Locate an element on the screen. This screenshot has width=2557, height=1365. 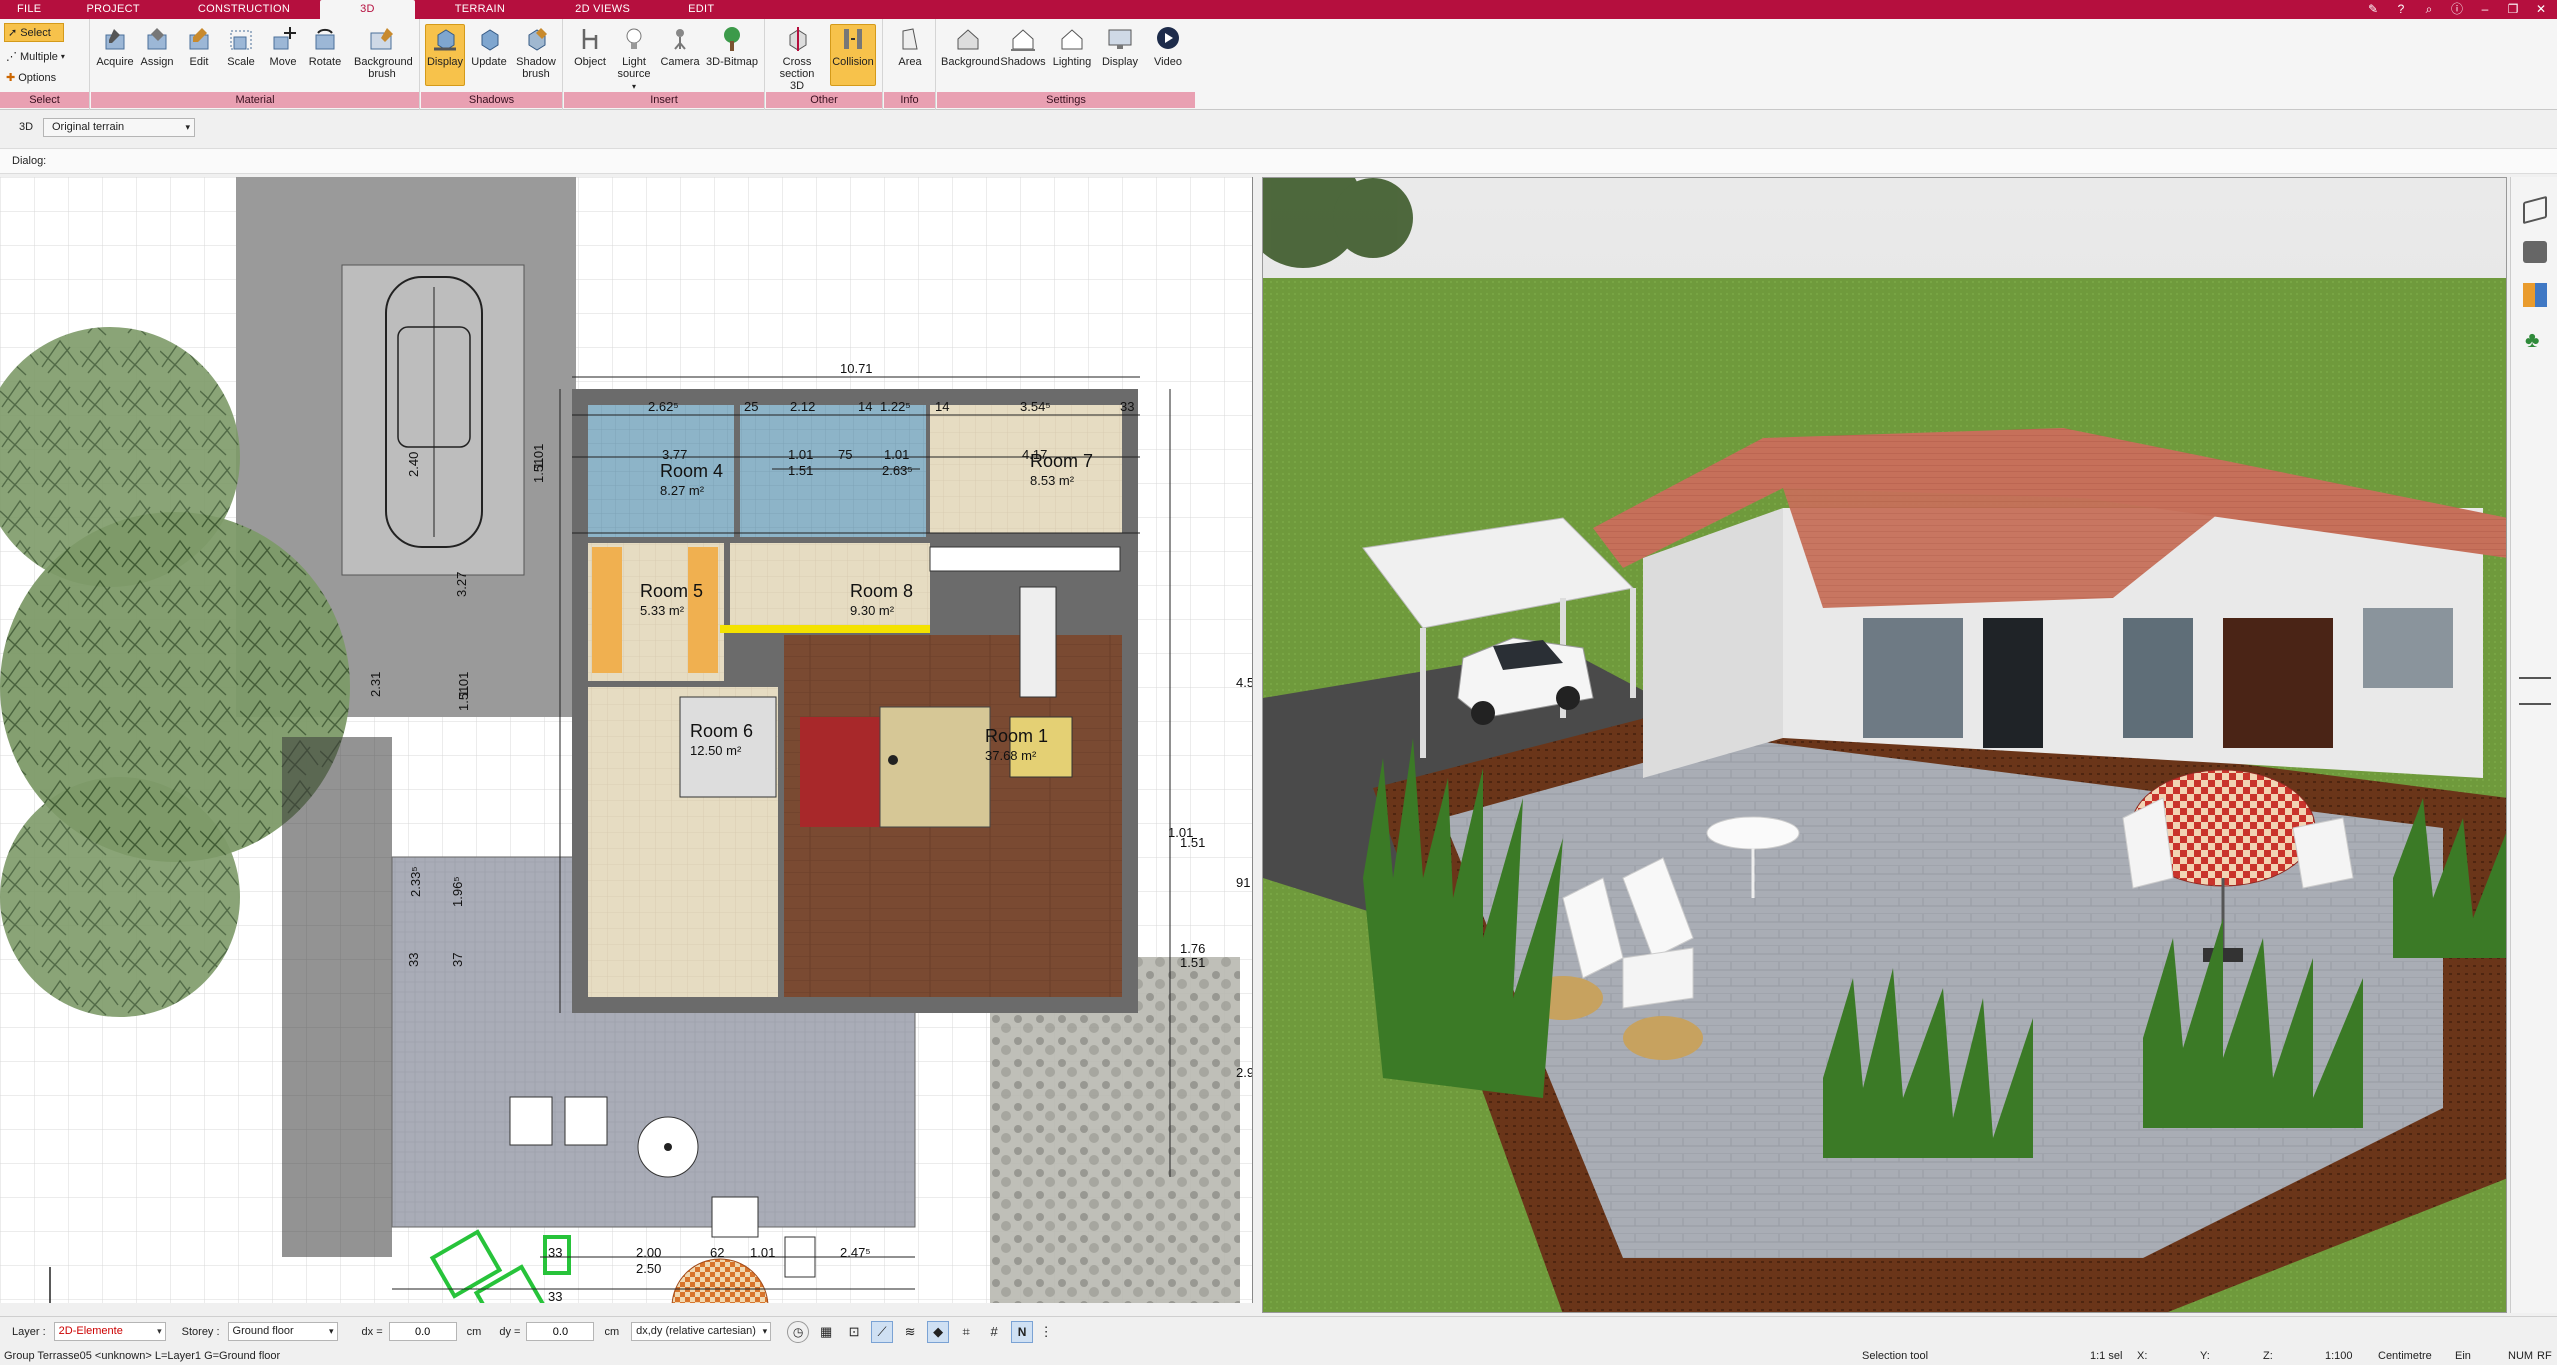
snap-midpoint-icon: ≋ is located at coordinates (910, 1332).